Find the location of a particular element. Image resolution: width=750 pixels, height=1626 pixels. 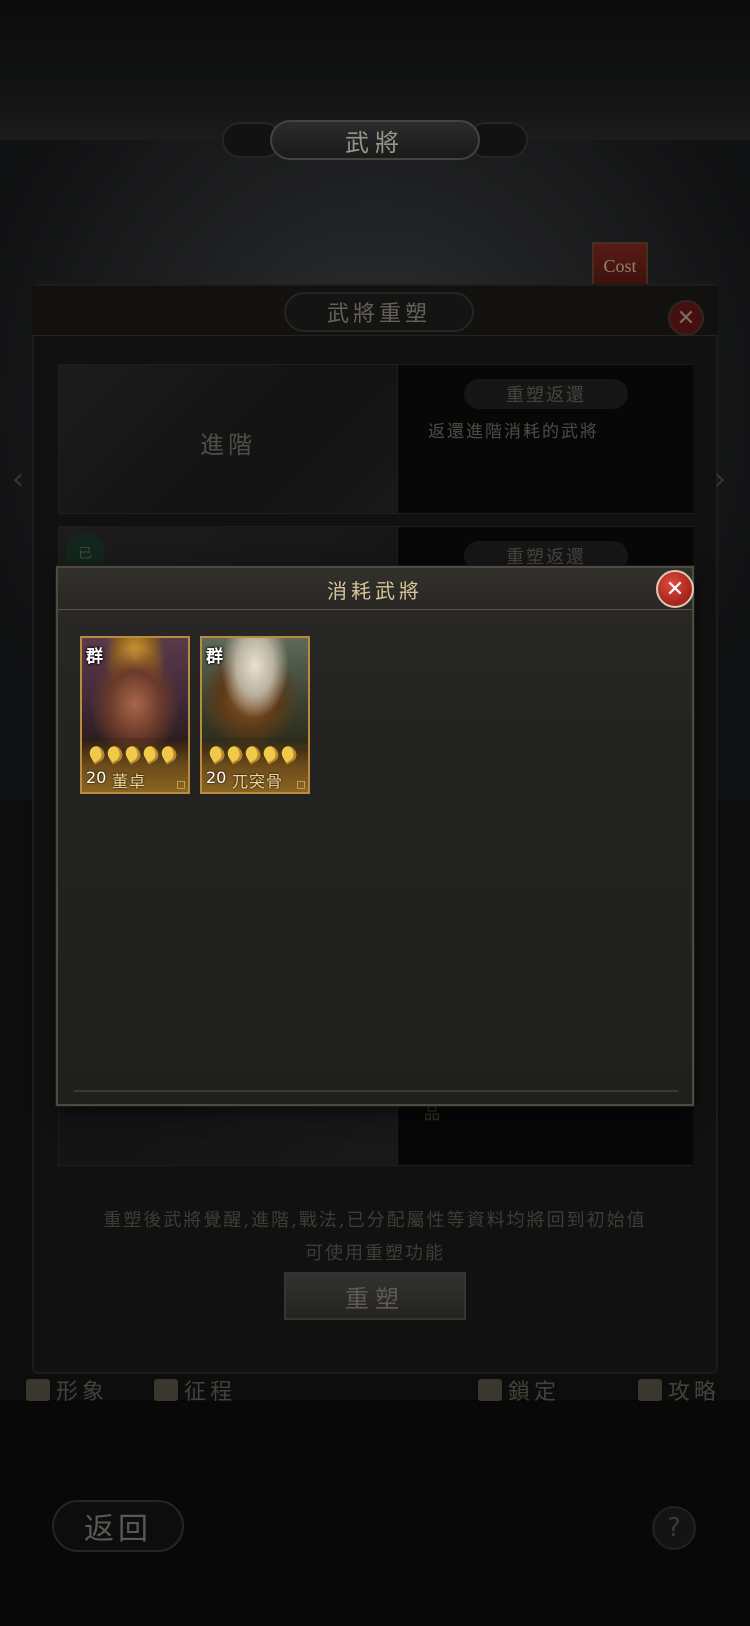

modal-title: 消耗武將 is located at coordinates (375, 590).